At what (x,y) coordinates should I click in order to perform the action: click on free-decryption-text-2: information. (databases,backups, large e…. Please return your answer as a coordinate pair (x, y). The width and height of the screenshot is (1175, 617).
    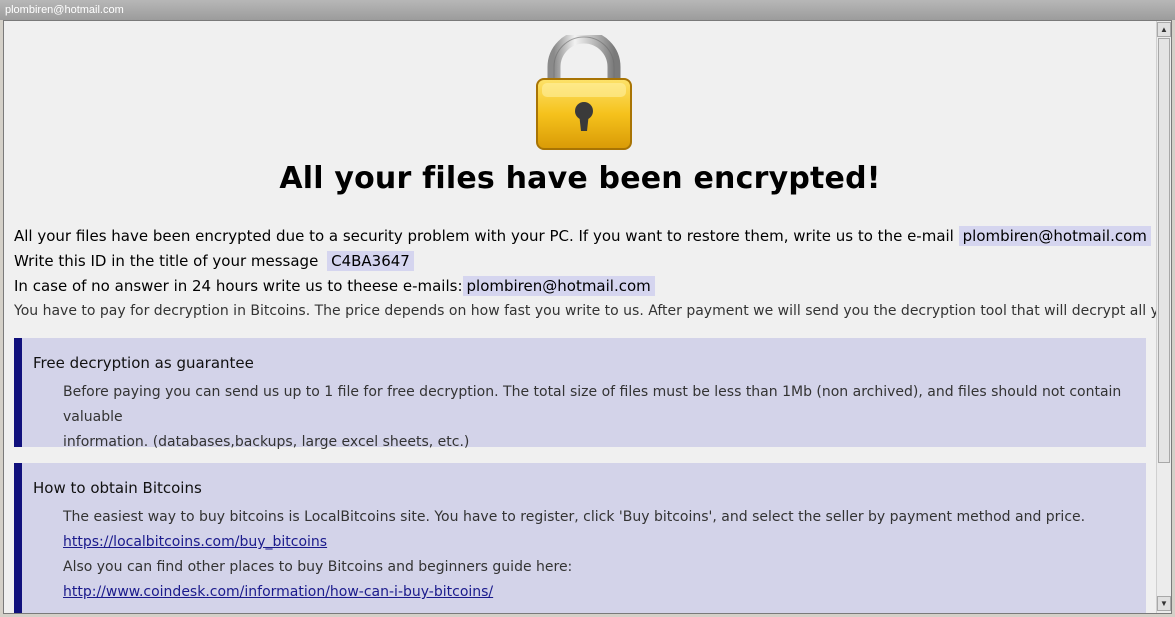
    Looking at the image, I should click on (266, 442).